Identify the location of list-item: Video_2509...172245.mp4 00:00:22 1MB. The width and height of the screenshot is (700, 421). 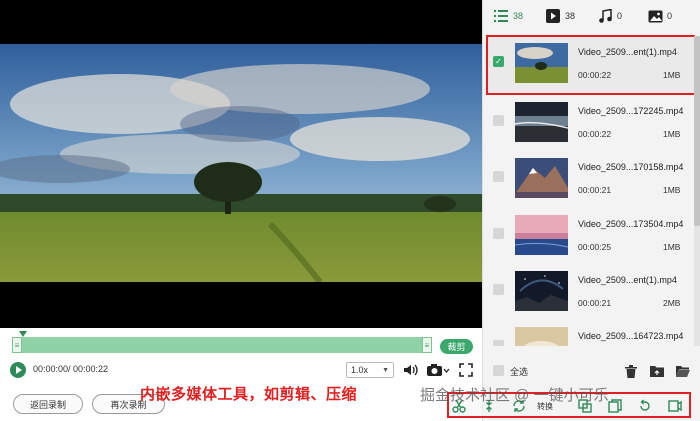
(589, 124).